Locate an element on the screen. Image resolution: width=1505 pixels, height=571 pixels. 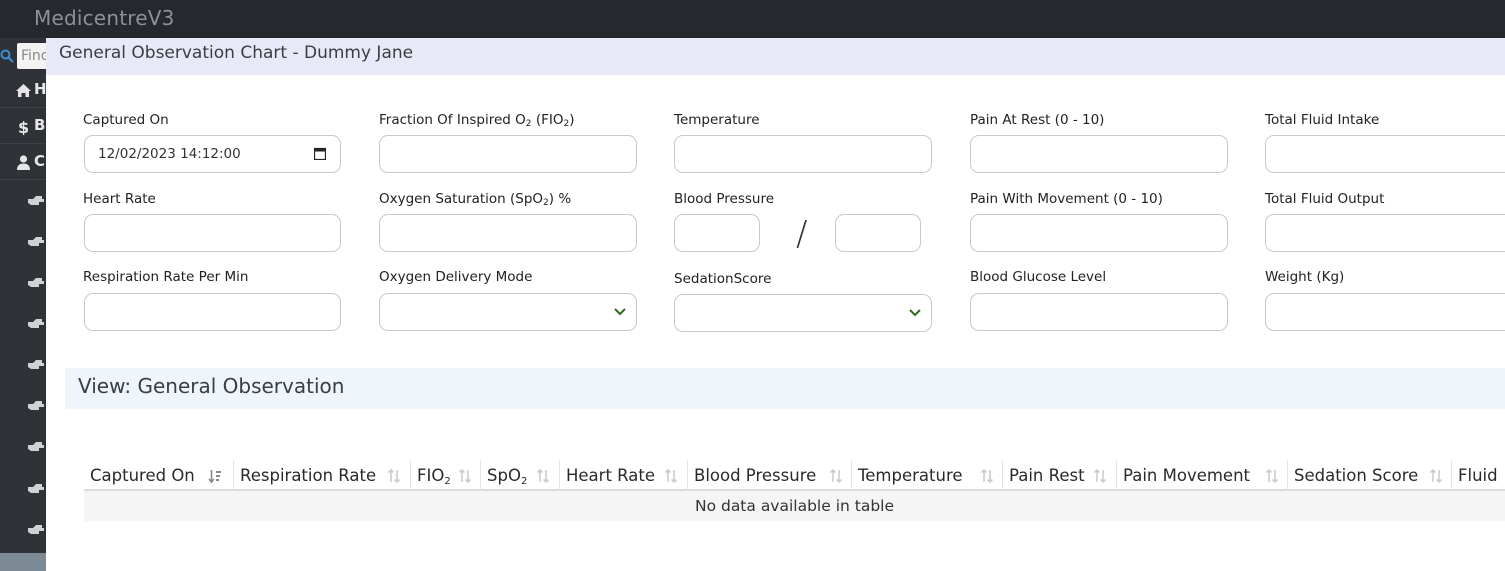
spo2-label: Oxygen Saturation (SpO2) % is located at coordinates (475, 199).